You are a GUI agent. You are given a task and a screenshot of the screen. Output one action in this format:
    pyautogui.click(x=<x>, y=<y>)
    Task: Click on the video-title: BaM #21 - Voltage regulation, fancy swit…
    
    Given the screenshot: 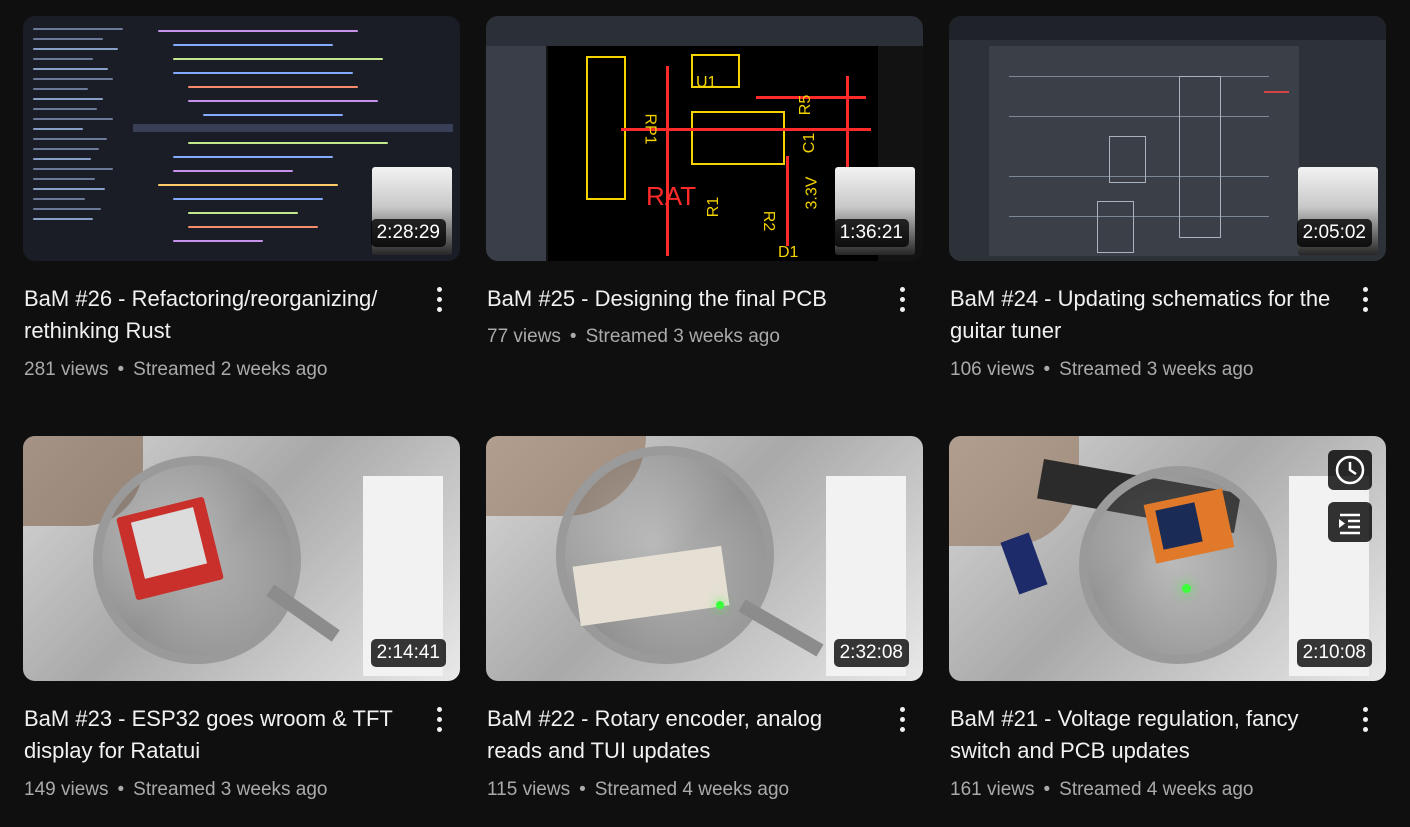 What is the action you would take?
    pyautogui.click(x=1142, y=735)
    